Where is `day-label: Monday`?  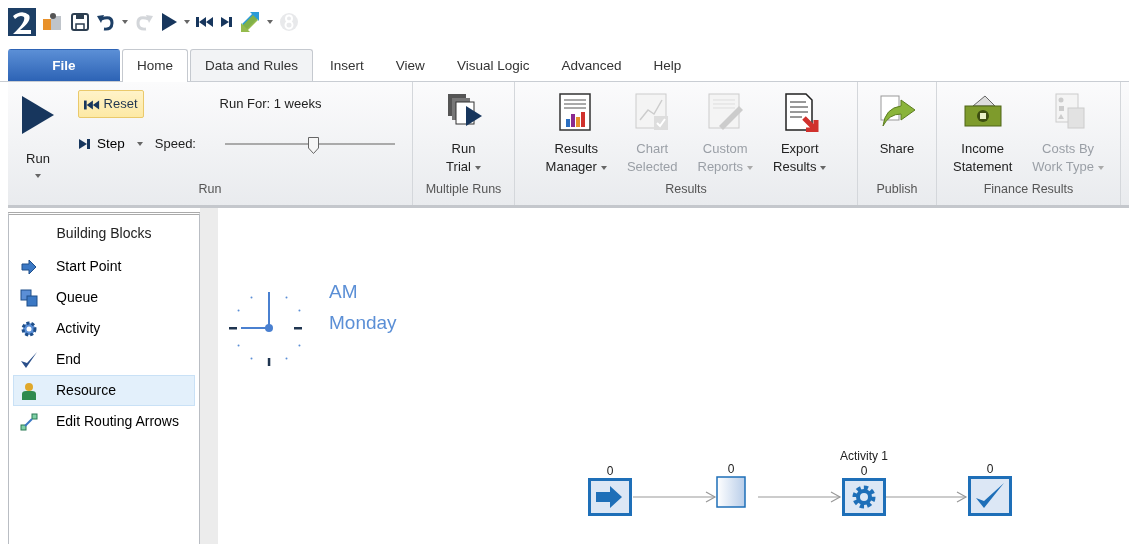
day-label: Monday is located at coordinates (363, 323).